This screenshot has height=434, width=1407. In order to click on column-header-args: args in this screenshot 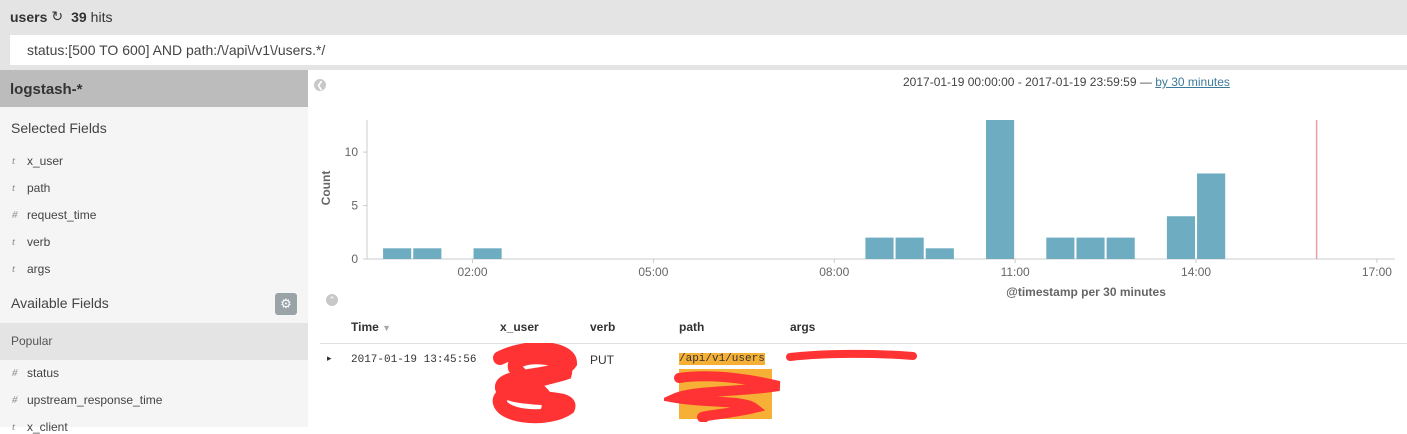, I will do `click(802, 327)`.